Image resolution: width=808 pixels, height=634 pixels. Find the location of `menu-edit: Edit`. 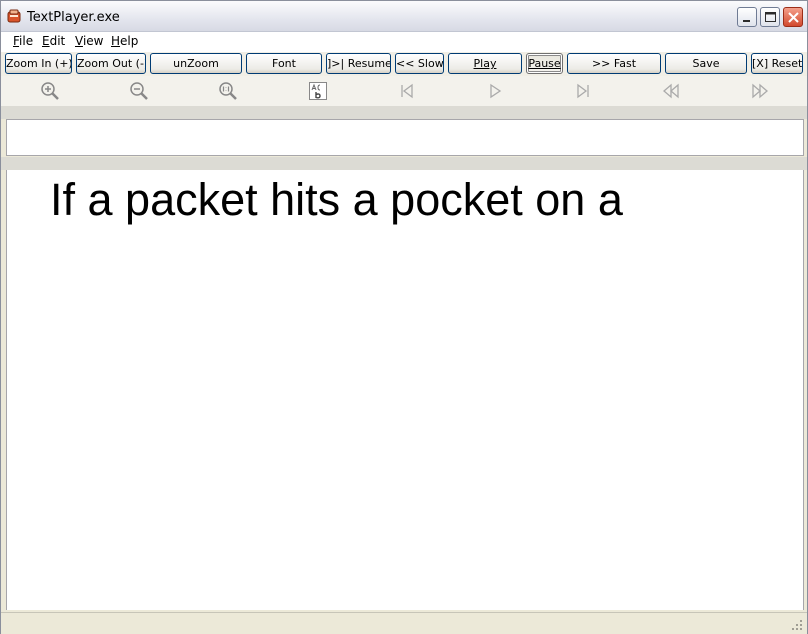

menu-edit: Edit is located at coordinates (53, 41).